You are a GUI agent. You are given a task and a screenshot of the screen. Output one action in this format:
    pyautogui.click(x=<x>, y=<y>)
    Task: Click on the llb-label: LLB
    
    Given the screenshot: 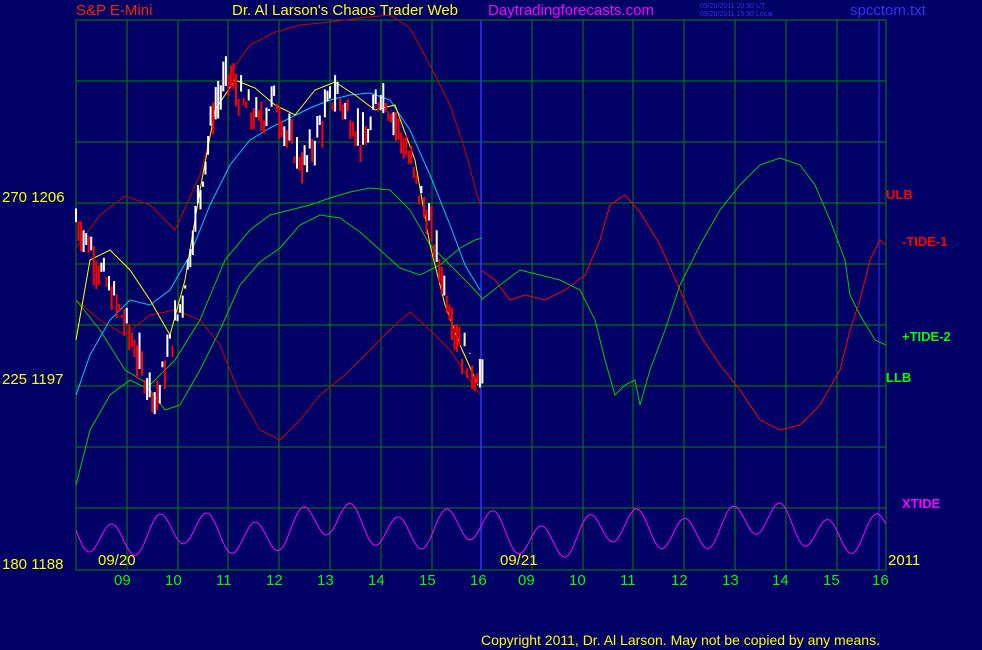 What is the action you would take?
    pyautogui.click(x=899, y=377)
    